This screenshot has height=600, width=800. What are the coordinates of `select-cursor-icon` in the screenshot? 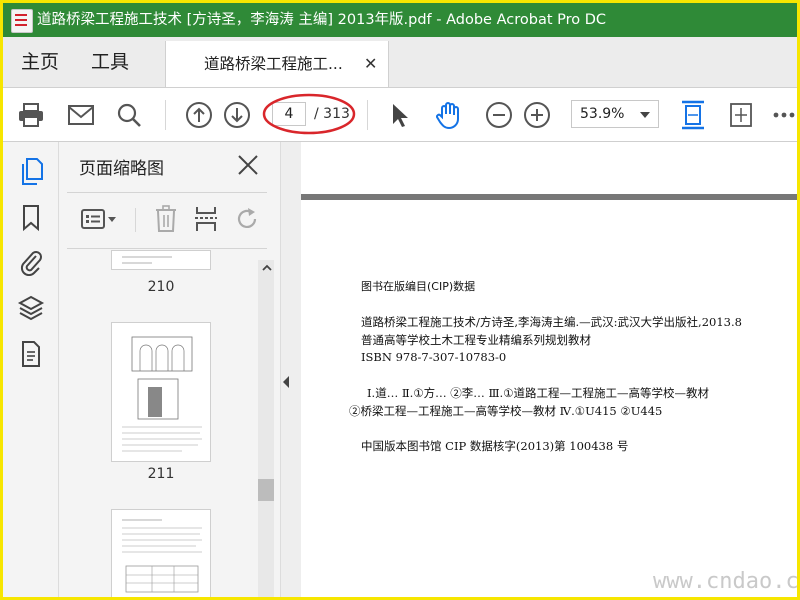 It's located at (400, 115).